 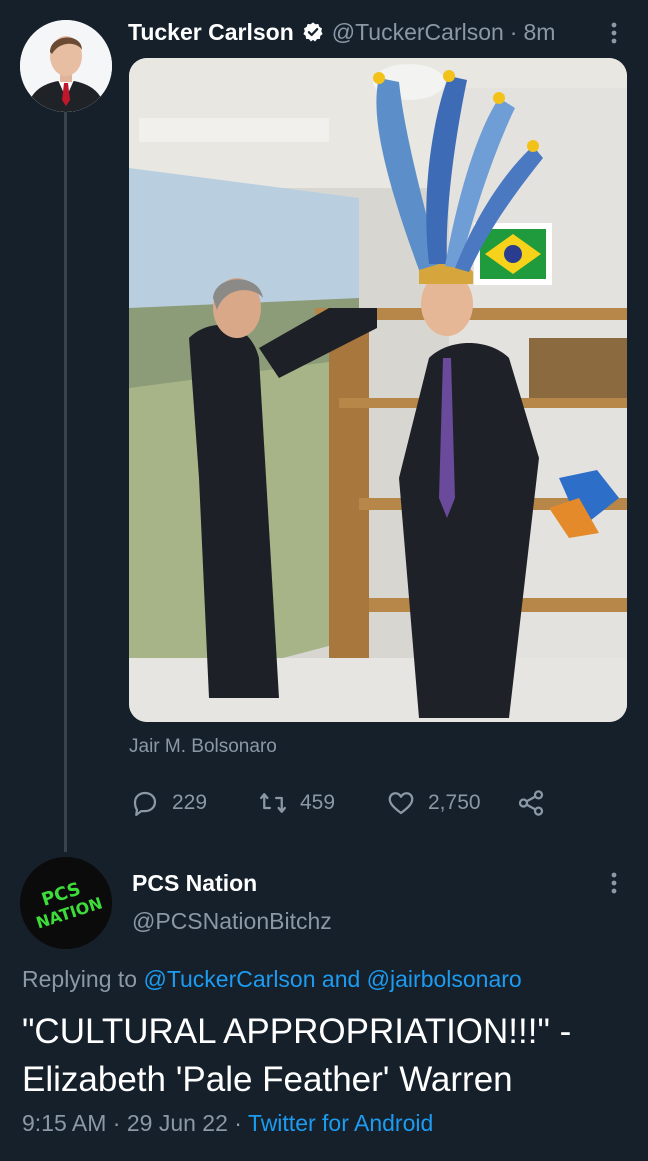 I want to click on replying-user-tucker: @TuckerCarlson, so click(x=229, y=979).